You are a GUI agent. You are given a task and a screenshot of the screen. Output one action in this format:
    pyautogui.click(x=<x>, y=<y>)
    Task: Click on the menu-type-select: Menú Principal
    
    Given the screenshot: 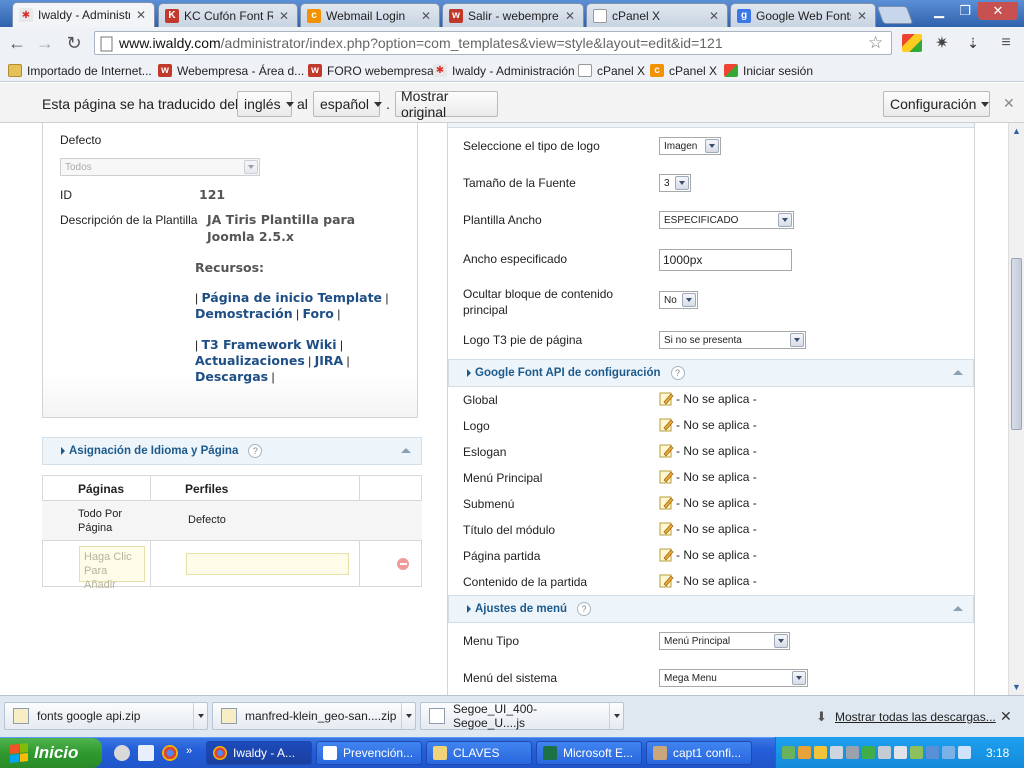 What is the action you would take?
    pyautogui.click(x=724, y=641)
    